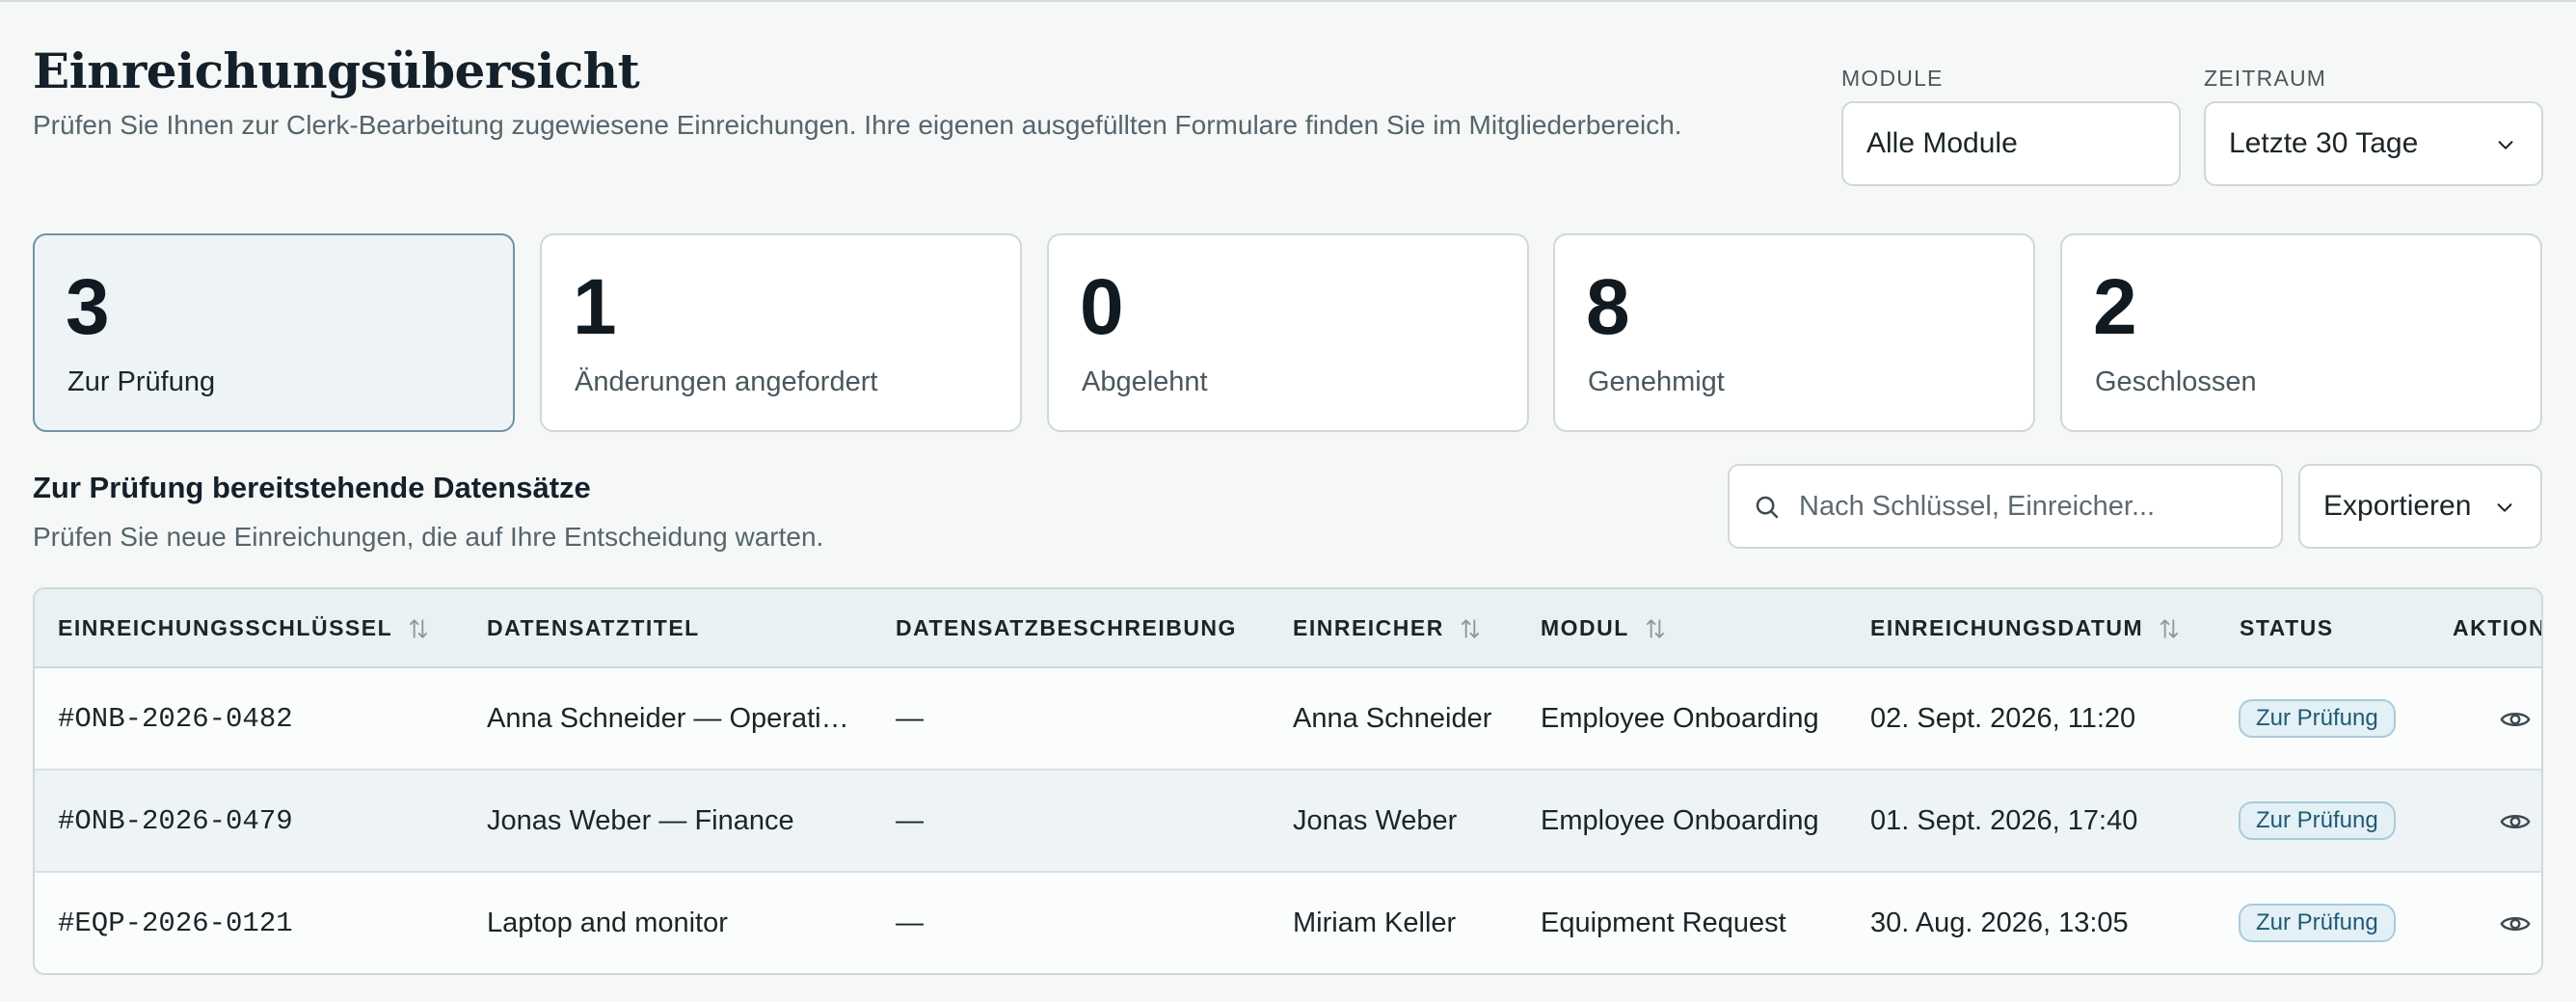 The height and width of the screenshot is (1002, 2576). What do you see at coordinates (274, 332) in the screenshot?
I see `stat-card-in-review: 3 Zur Prüfung` at bounding box center [274, 332].